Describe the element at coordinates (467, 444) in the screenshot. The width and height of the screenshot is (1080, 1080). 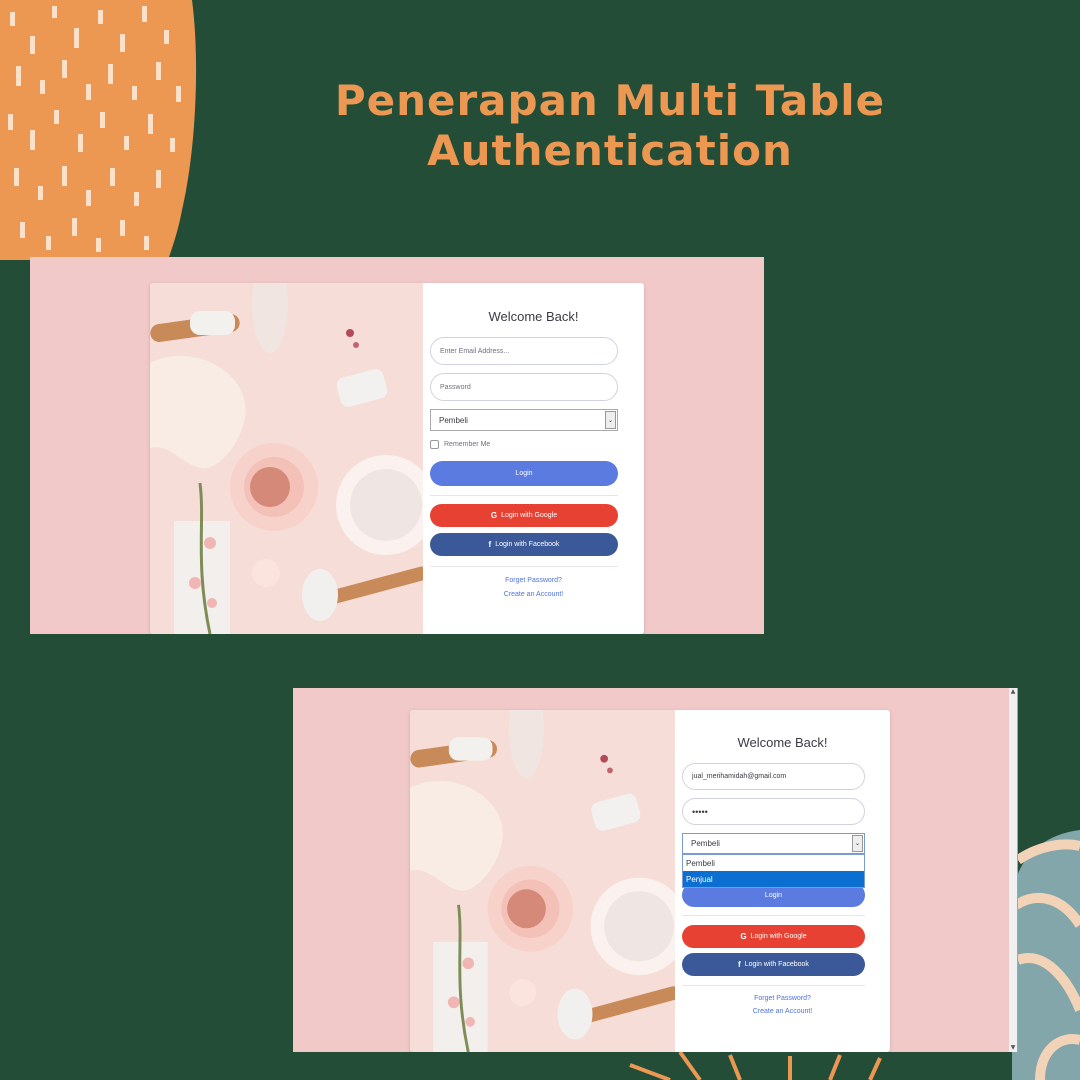
I see `remember-me-label: Remember Me` at that location.